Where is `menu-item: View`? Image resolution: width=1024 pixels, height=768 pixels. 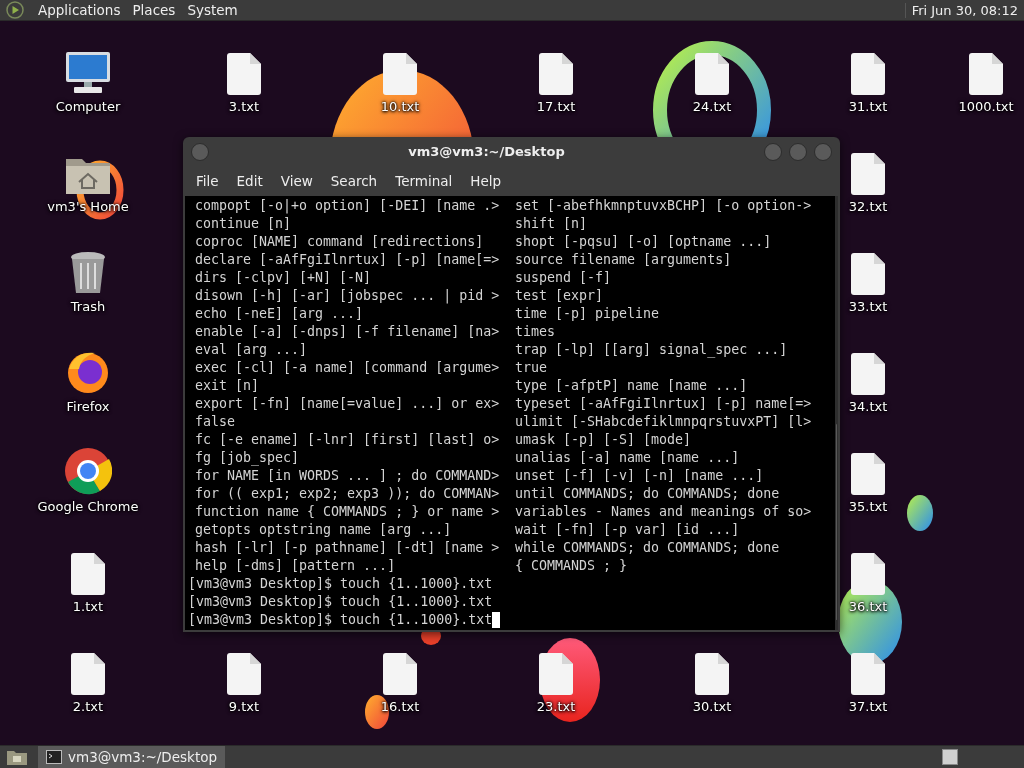
menu-item: View is located at coordinates (296, 181).